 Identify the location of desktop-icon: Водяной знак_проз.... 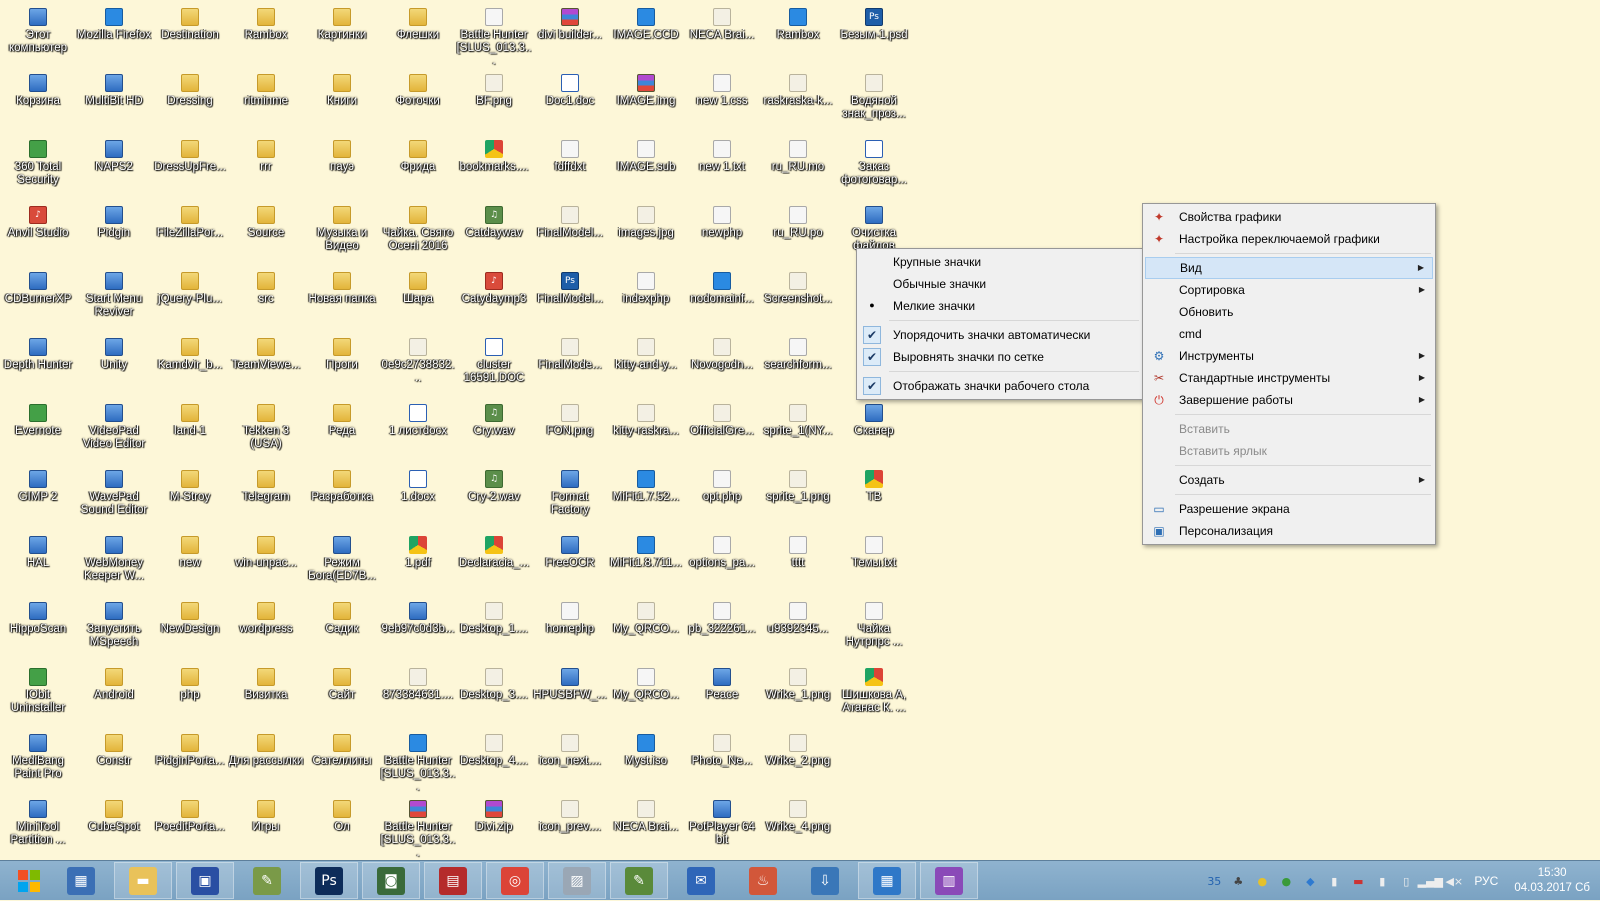
(874, 103).